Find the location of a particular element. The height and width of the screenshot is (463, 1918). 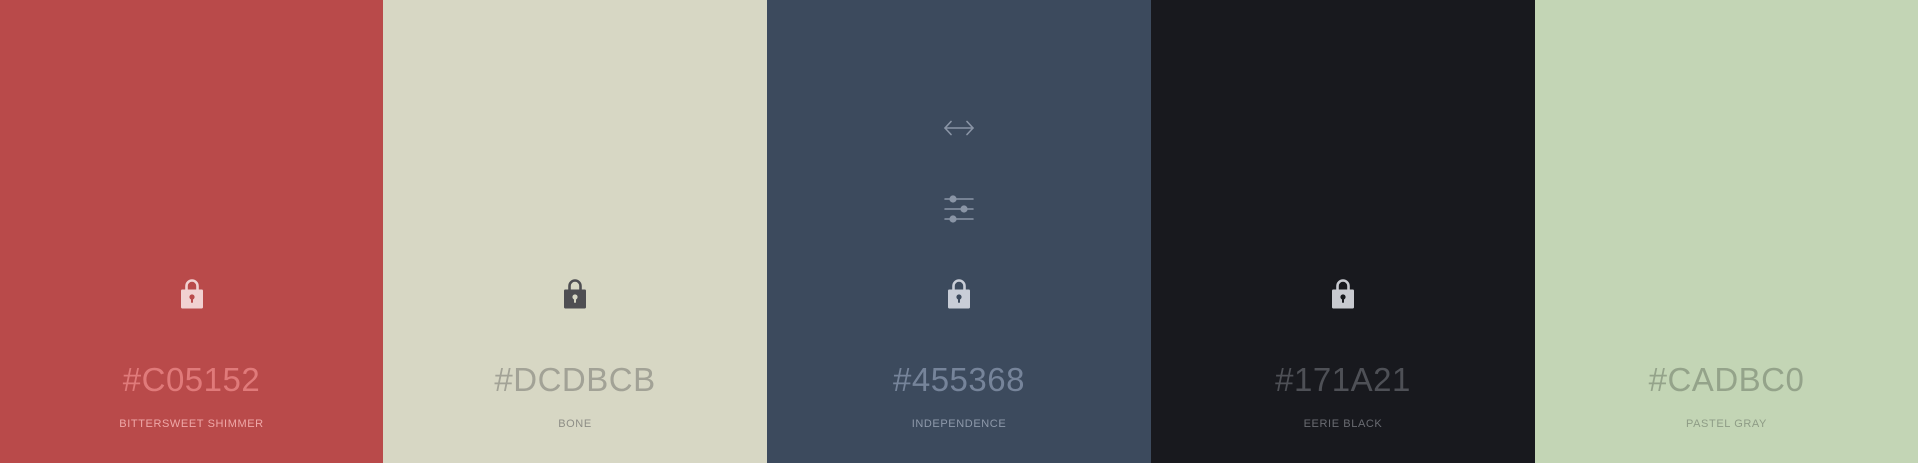

hex-code: #C05152 is located at coordinates (191, 380).